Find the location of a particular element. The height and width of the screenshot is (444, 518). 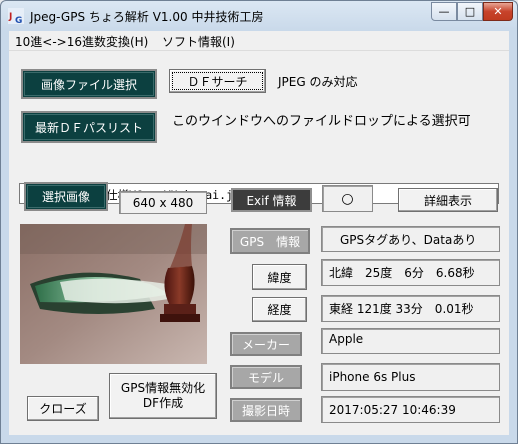

longitude-button: 経度 is located at coordinates (279, 309).